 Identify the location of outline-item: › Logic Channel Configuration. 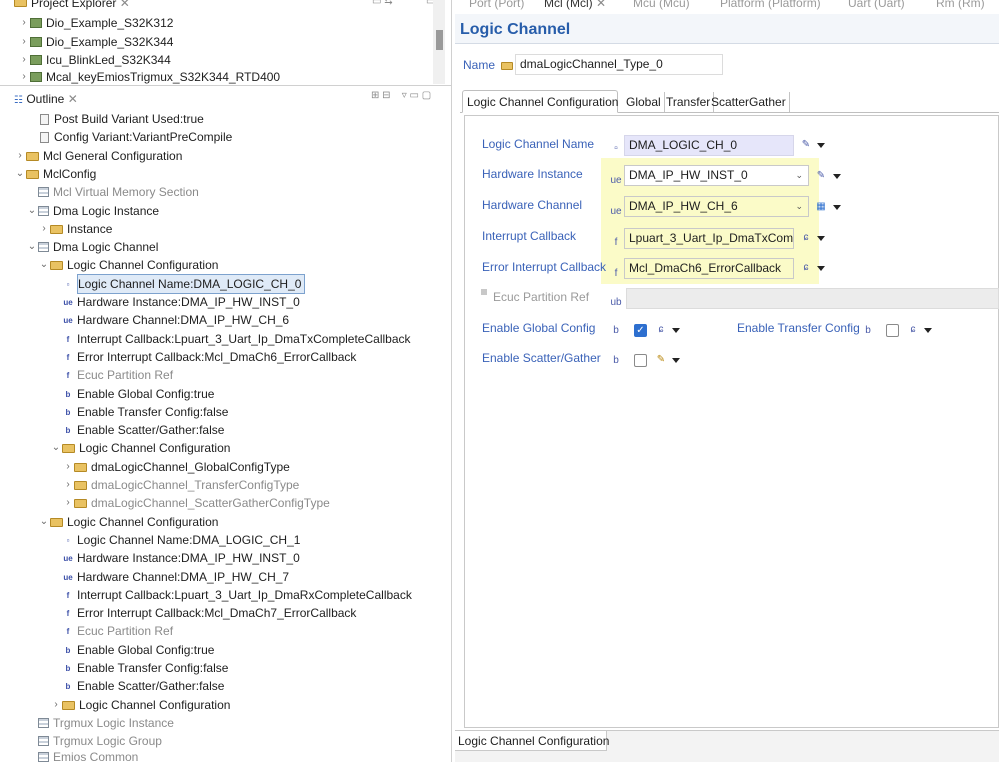
(140, 705).